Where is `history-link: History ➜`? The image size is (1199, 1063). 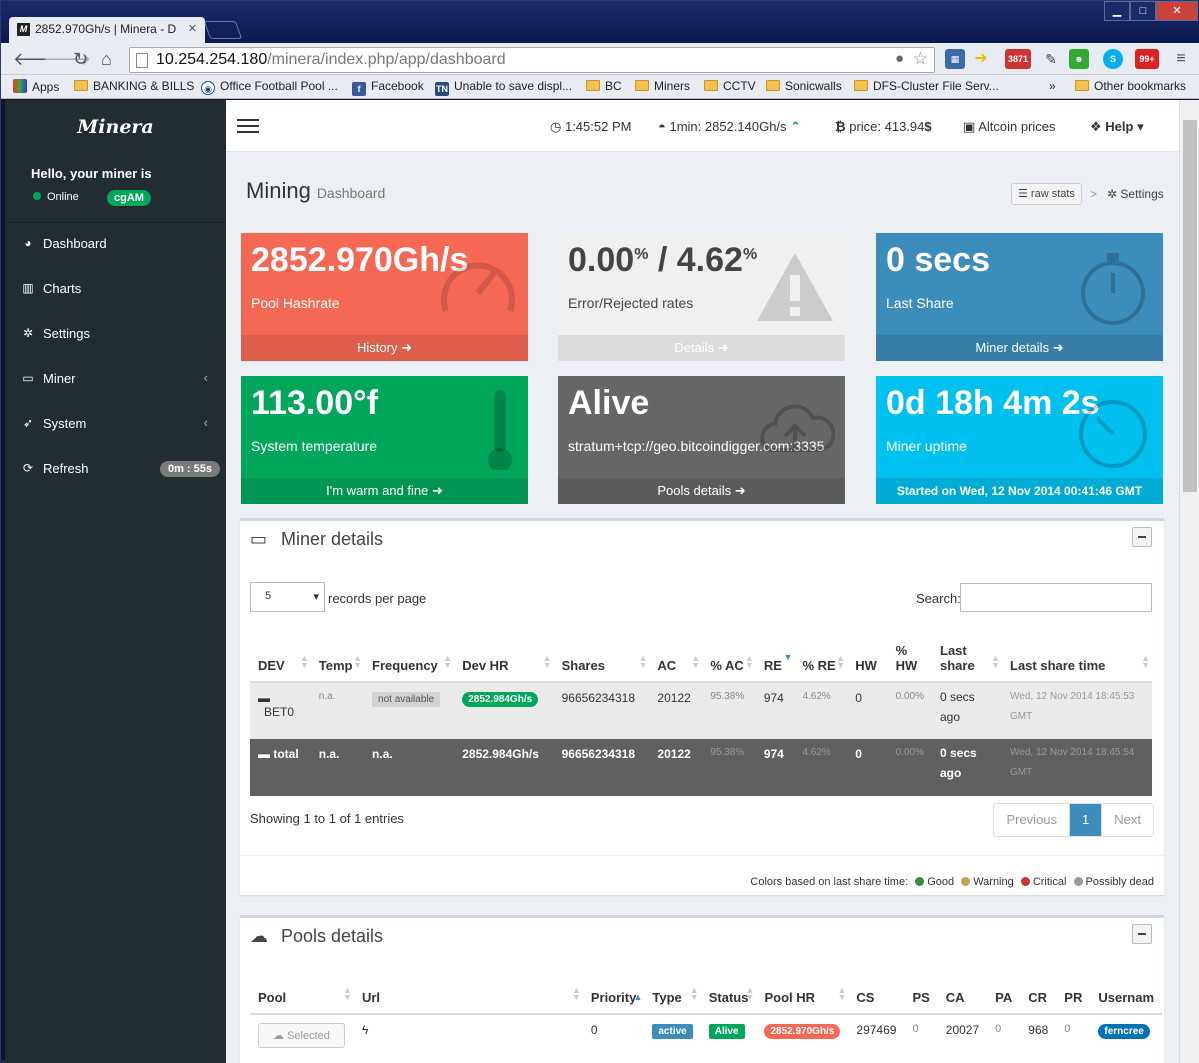
history-link: History ➜ is located at coordinates (384, 348).